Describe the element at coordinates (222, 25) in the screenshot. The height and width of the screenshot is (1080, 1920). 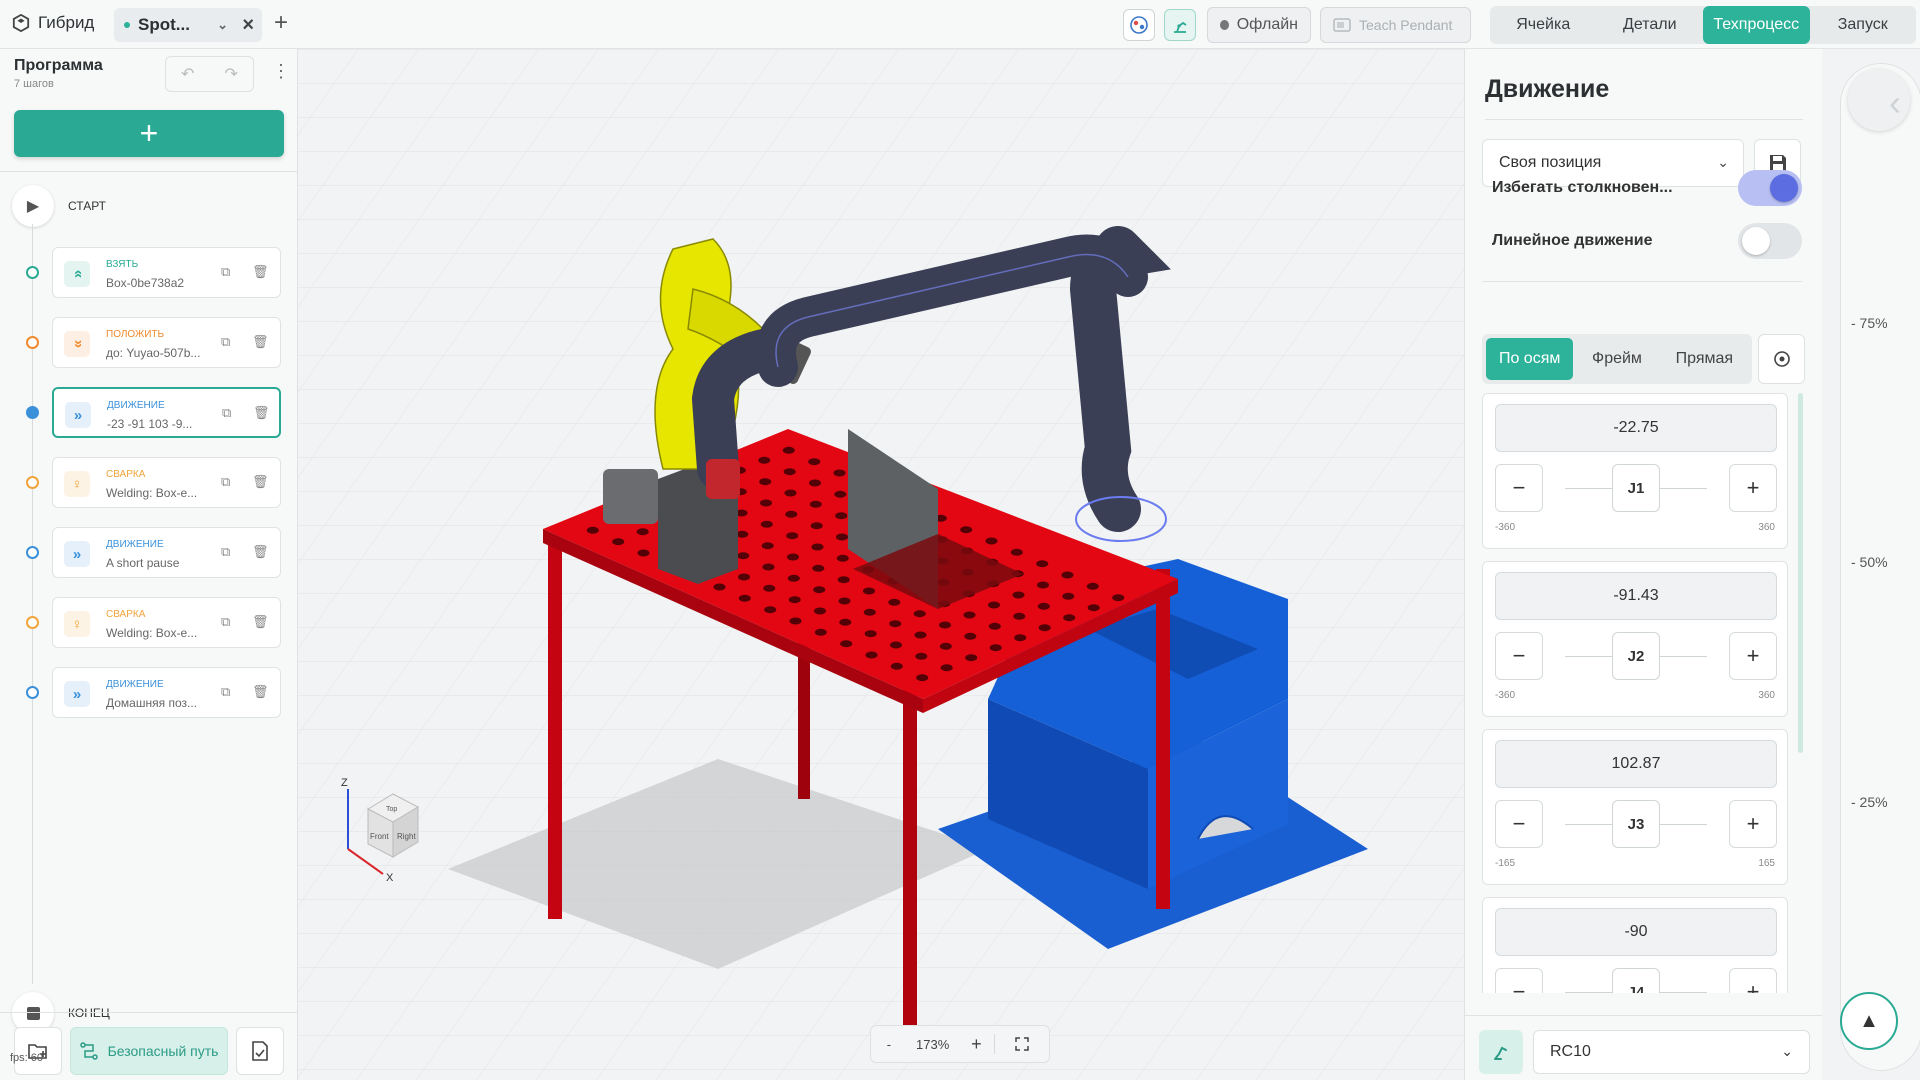
I see `chevron-down-icon: ⌄` at that location.